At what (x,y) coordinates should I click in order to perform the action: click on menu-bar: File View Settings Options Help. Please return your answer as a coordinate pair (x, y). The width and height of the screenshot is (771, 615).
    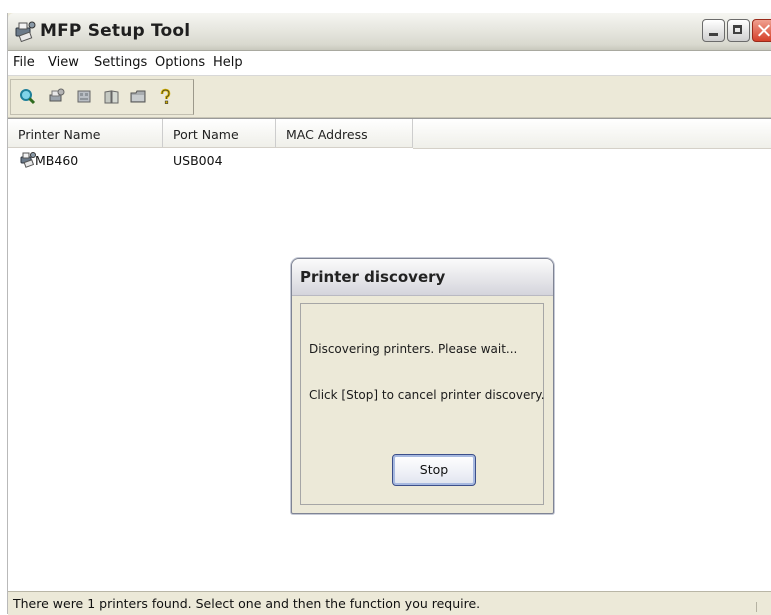
    Looking at the image, I should click on (389, 63).